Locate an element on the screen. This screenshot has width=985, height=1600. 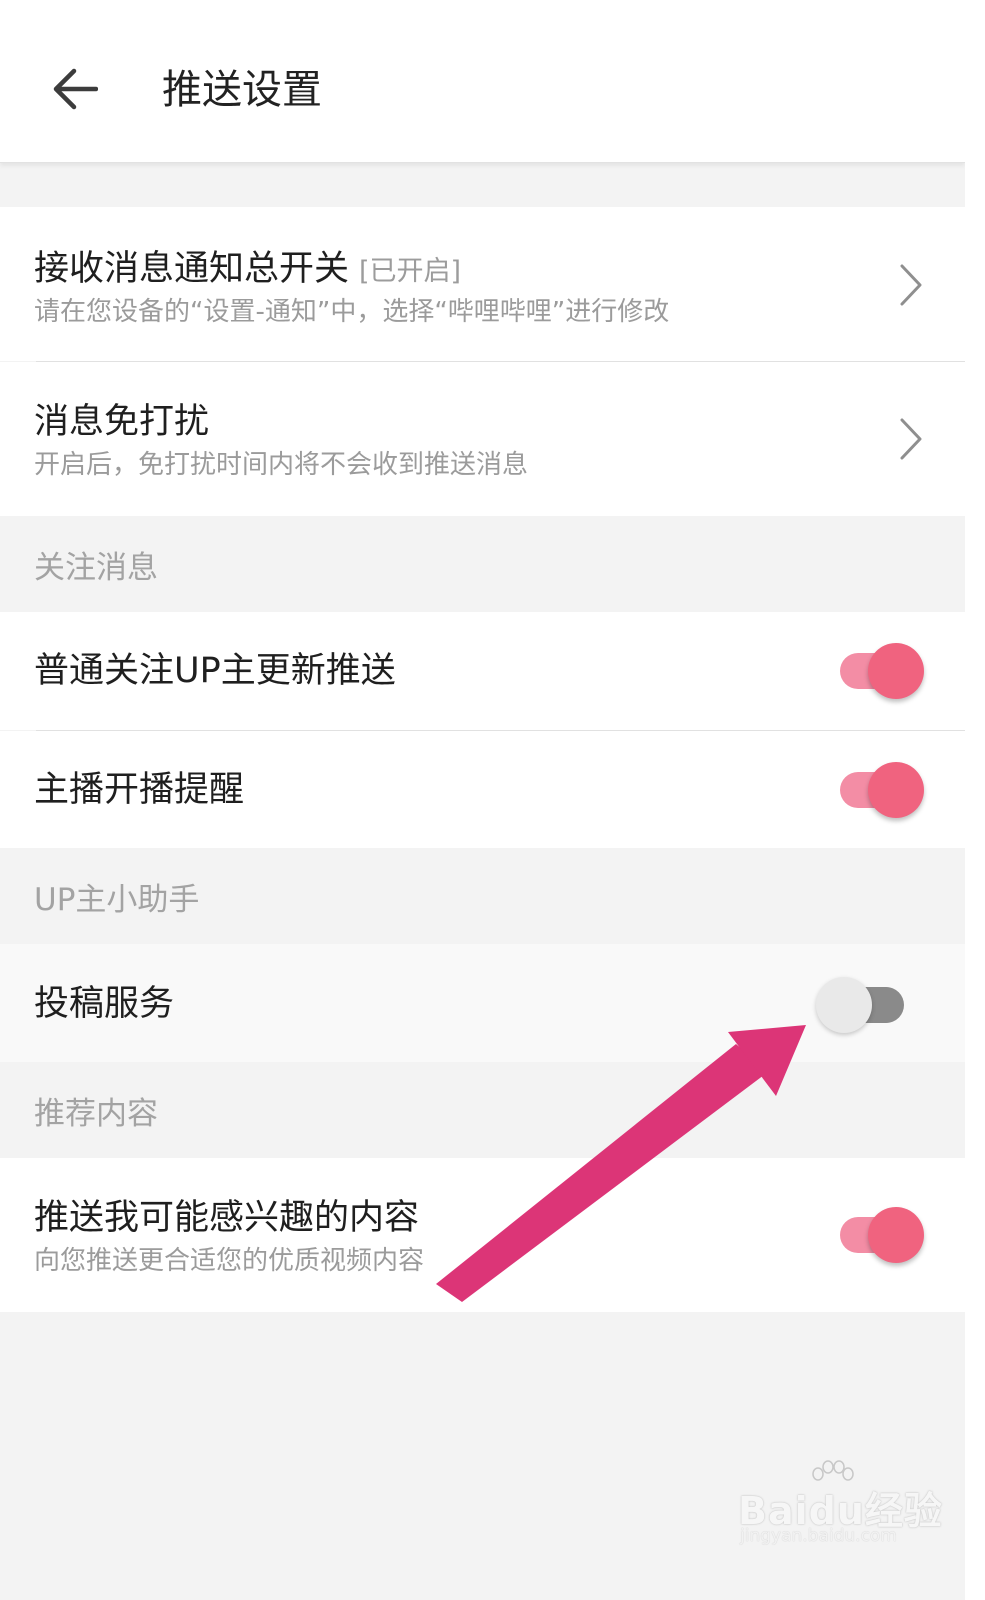
live-reminder-row: 主播开播提醒 is located at coordinates (482, 789).